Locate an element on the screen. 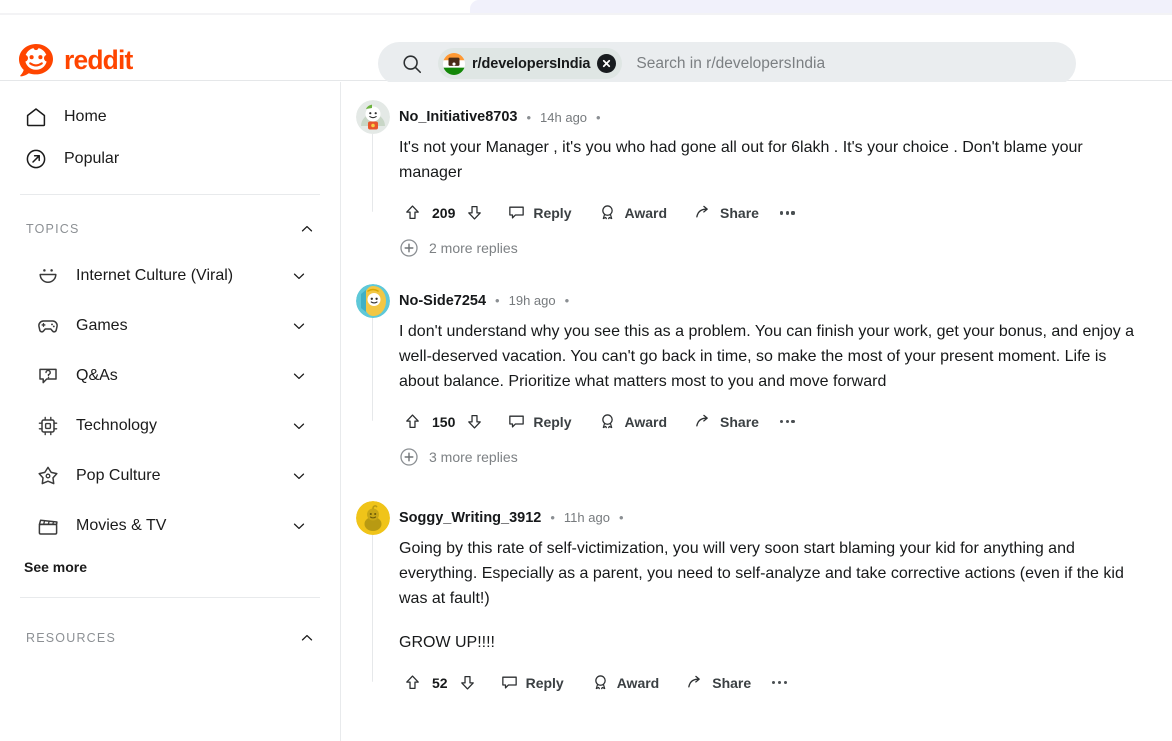 The width and height of the screenshot is (1172, 741). comment-paragraph: GROW UP!!!! is located at coordinates (447, 642).